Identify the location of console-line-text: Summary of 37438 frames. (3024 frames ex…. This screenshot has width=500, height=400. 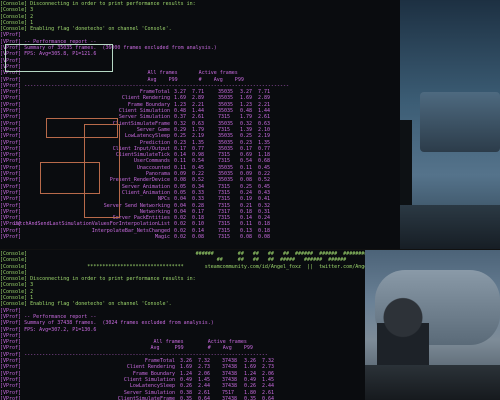
(117, 323).